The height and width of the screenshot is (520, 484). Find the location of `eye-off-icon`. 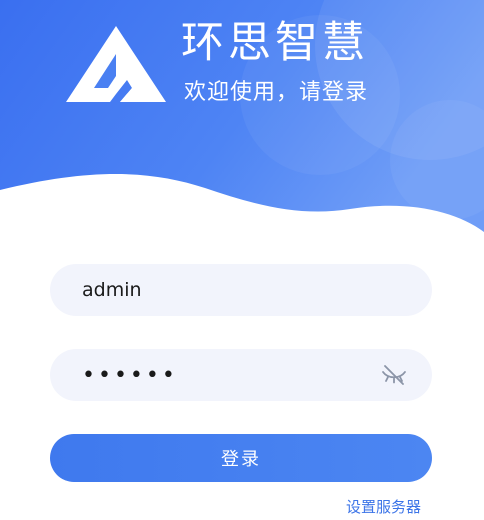

eye-off-icon is located at coordinates (394, 375).